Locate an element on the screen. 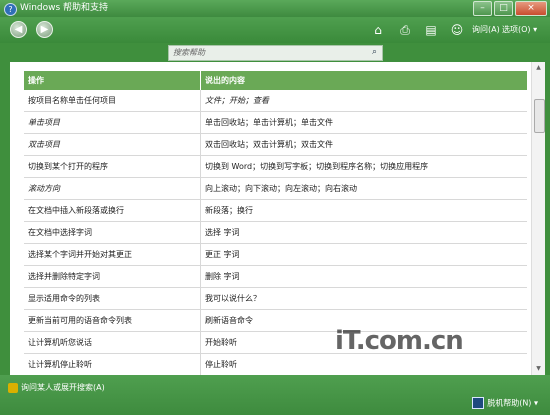  scroll-down-arrow-icon: ▼ is located at coordinates (538, 369).